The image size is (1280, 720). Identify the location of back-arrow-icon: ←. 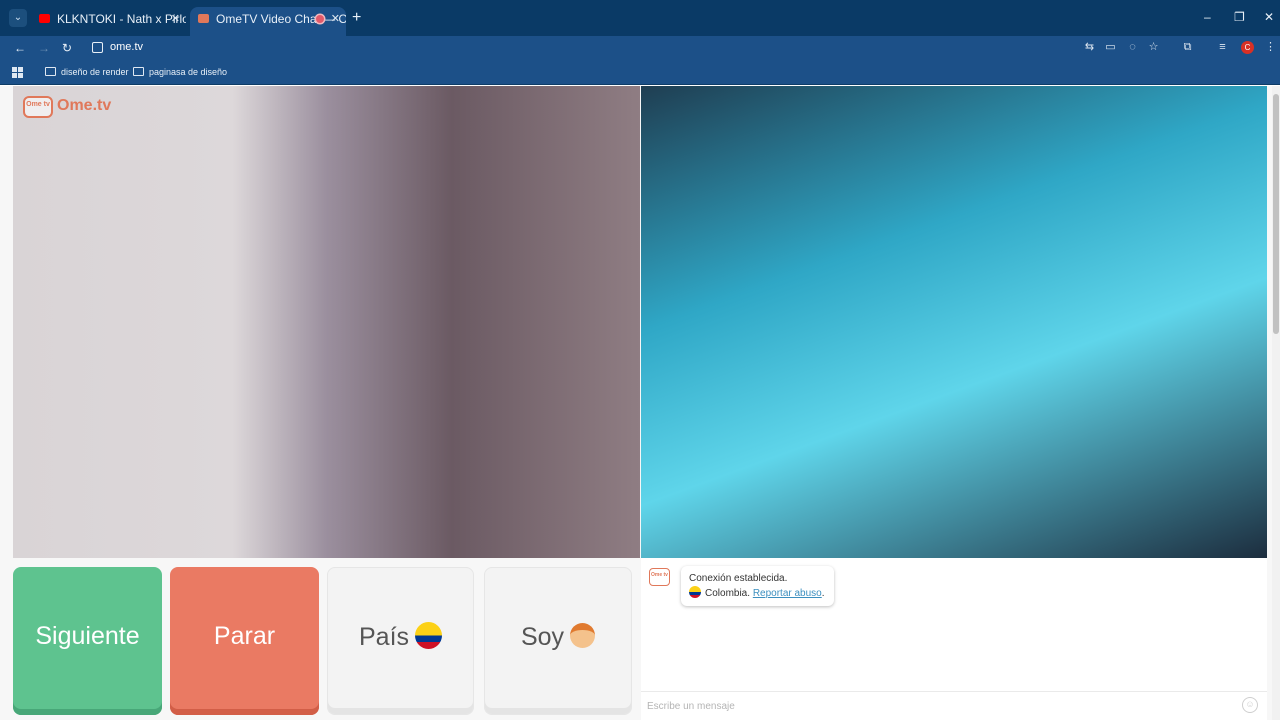
(20, 48).